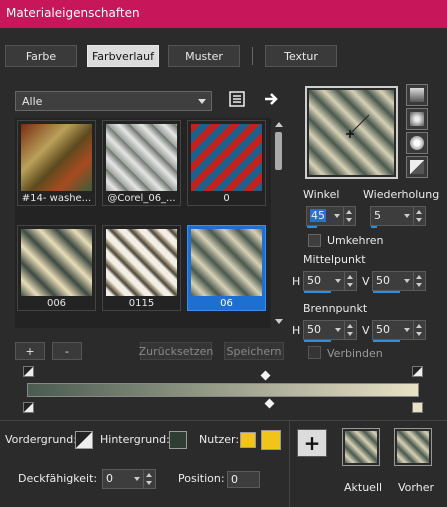 The width and height of the screenshot is (447, 507). Describe the element at coordinates (223, 390) in the screenshot. I see `gradient-bar` at that location.